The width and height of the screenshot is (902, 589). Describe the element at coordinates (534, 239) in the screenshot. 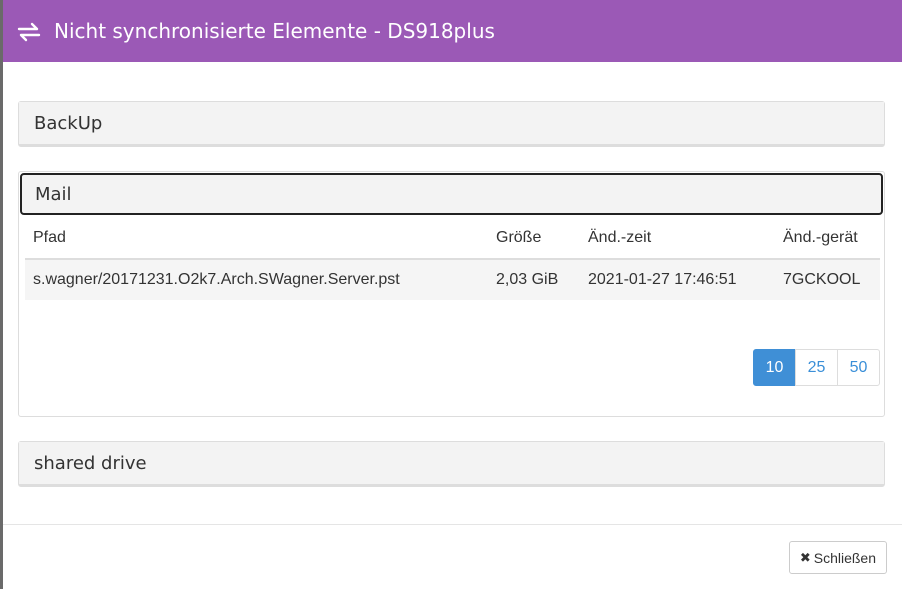

I see `column-header-size: Größe` at that location.